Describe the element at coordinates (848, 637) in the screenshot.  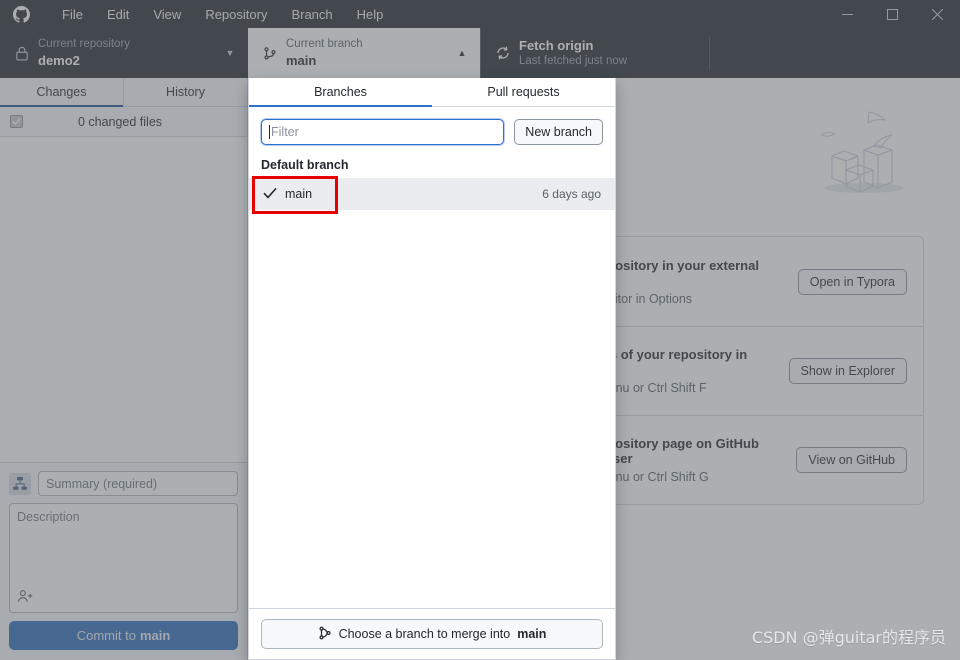
I see `watermark: CSDN @弹guitar的程序员` at that location.